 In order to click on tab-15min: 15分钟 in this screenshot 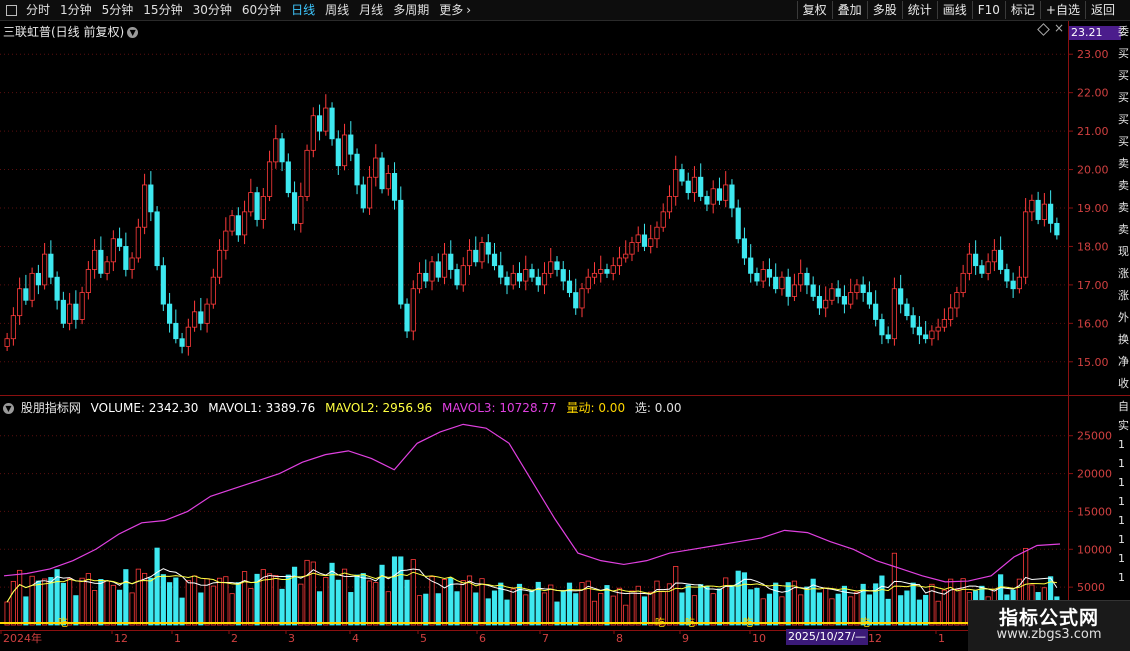, I will do `click(162, 10)`.